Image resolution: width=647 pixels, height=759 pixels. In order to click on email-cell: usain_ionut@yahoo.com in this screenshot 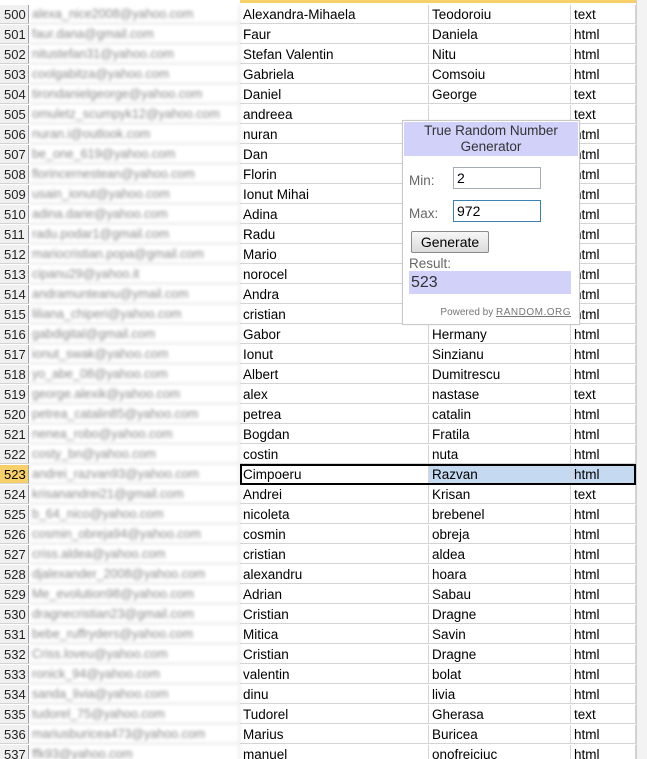, I will do `click(134, 194)`.